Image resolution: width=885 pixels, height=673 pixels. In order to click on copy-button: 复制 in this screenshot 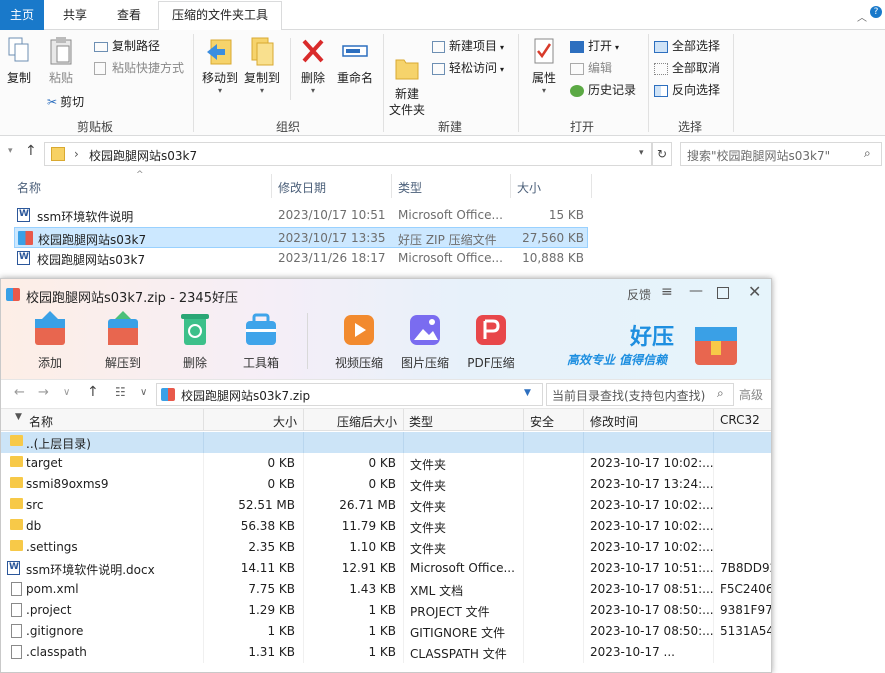, I will do `click(19, 61)`.